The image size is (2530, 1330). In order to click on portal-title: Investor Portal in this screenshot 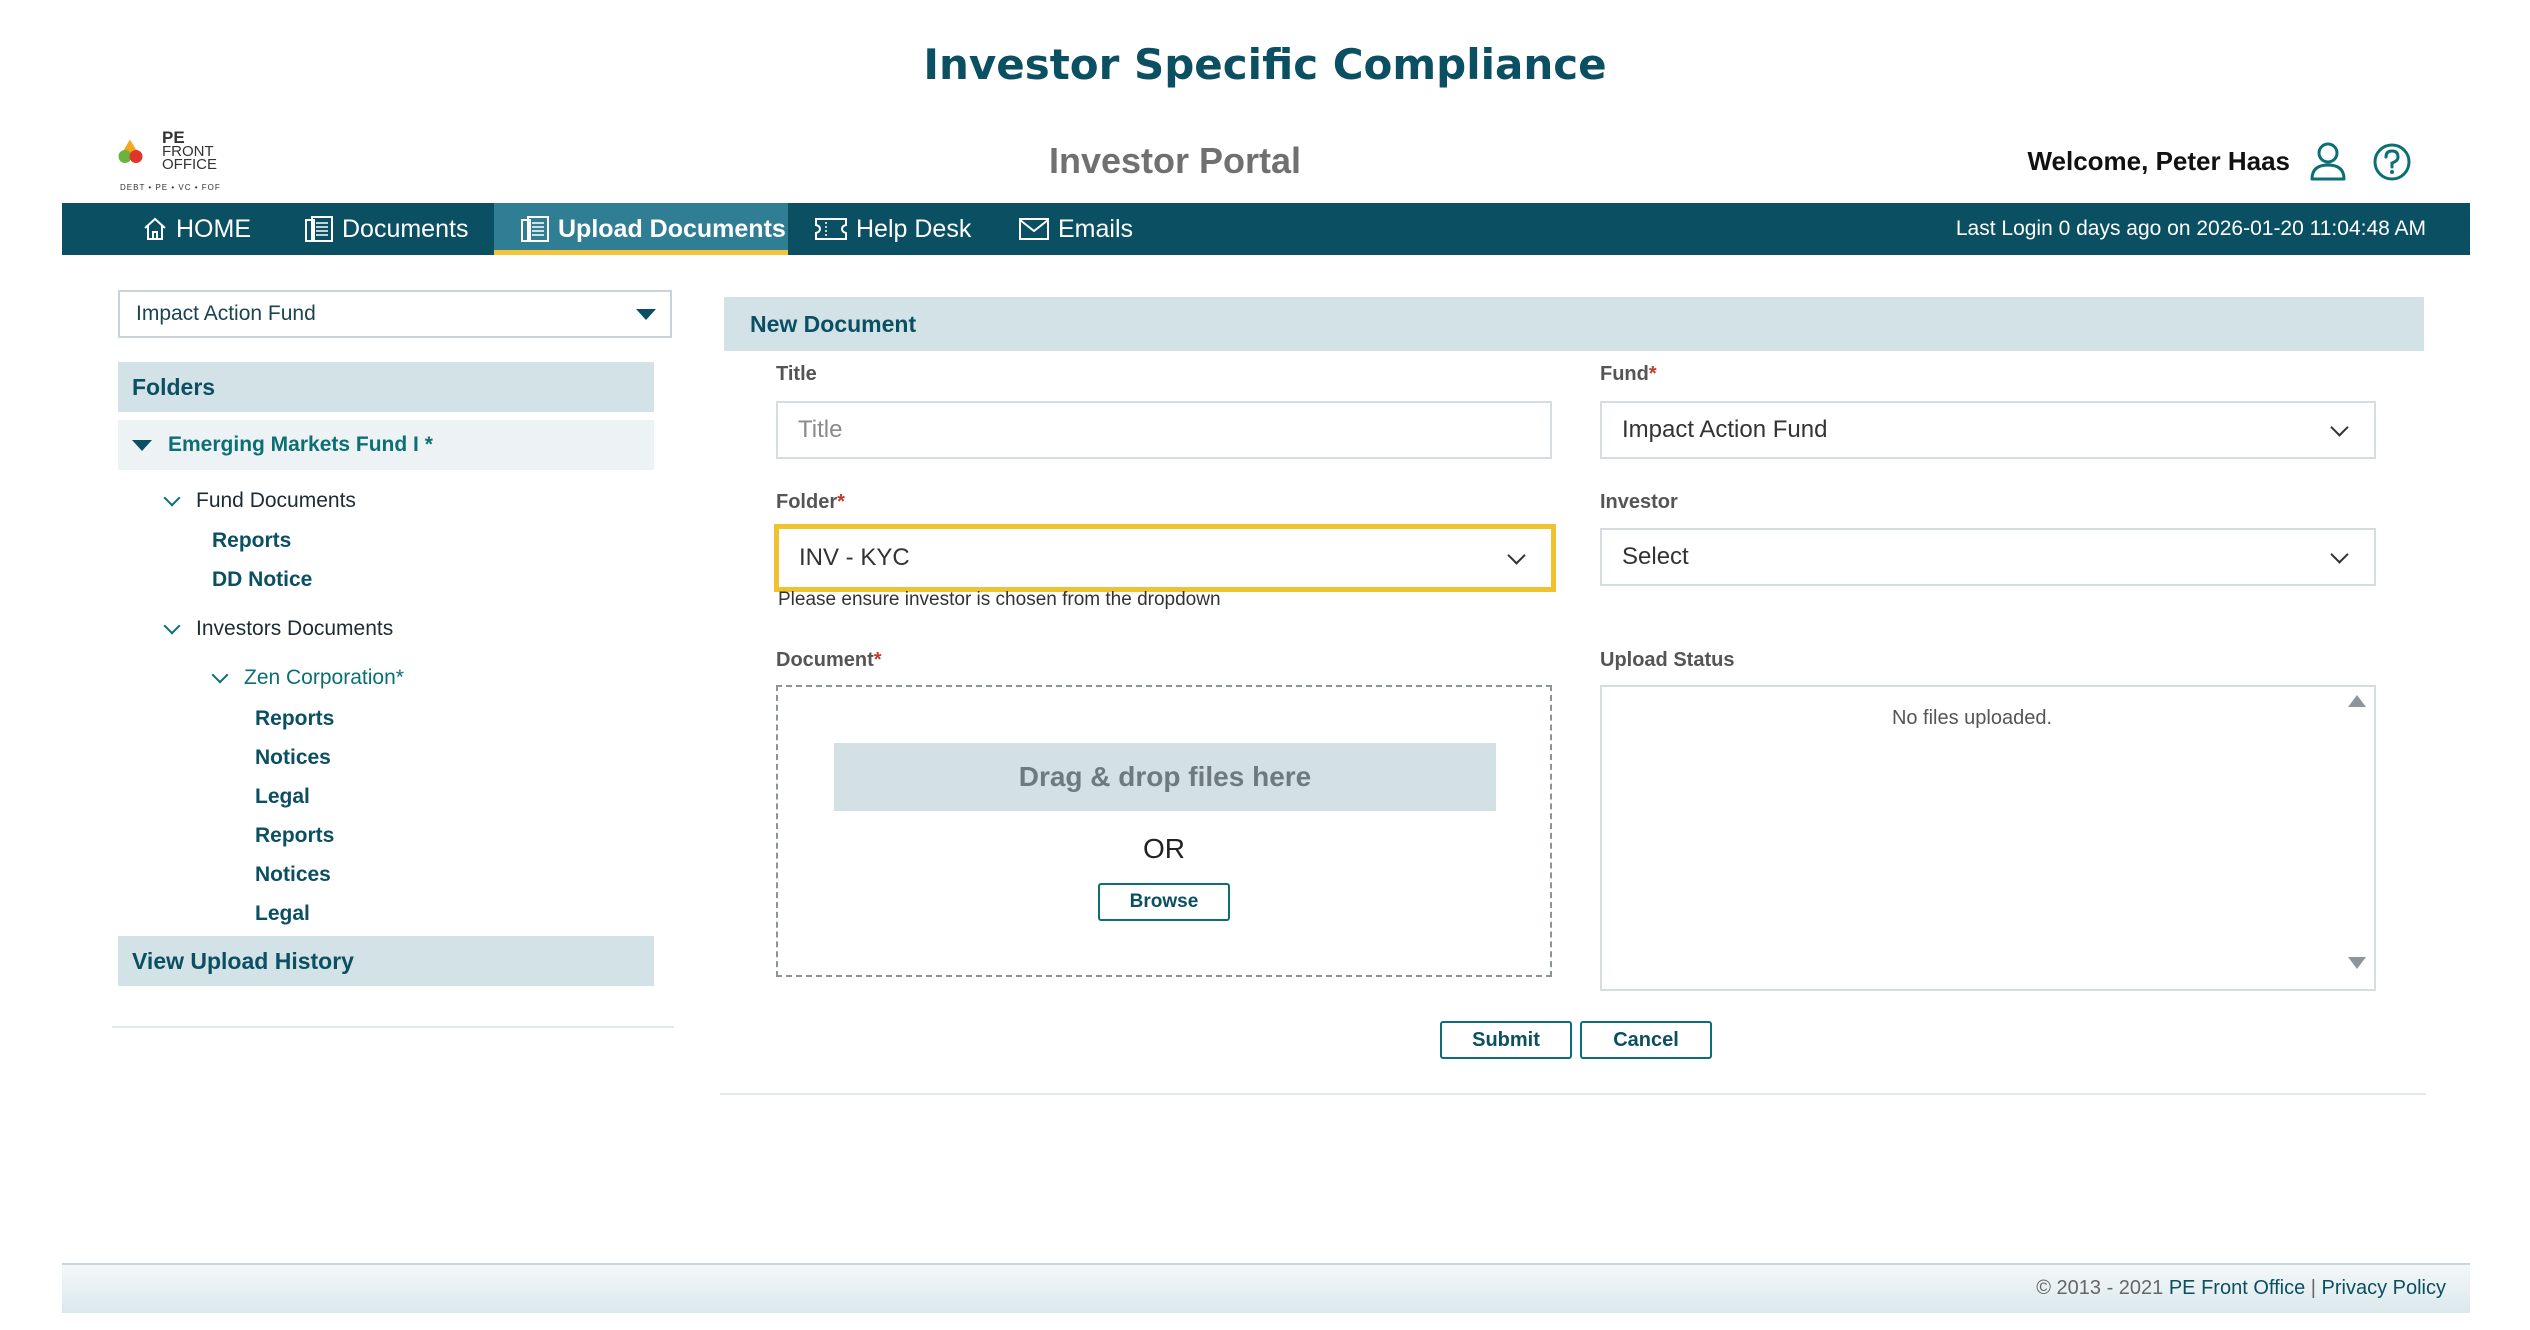, I will do `click(1175, 160)`.